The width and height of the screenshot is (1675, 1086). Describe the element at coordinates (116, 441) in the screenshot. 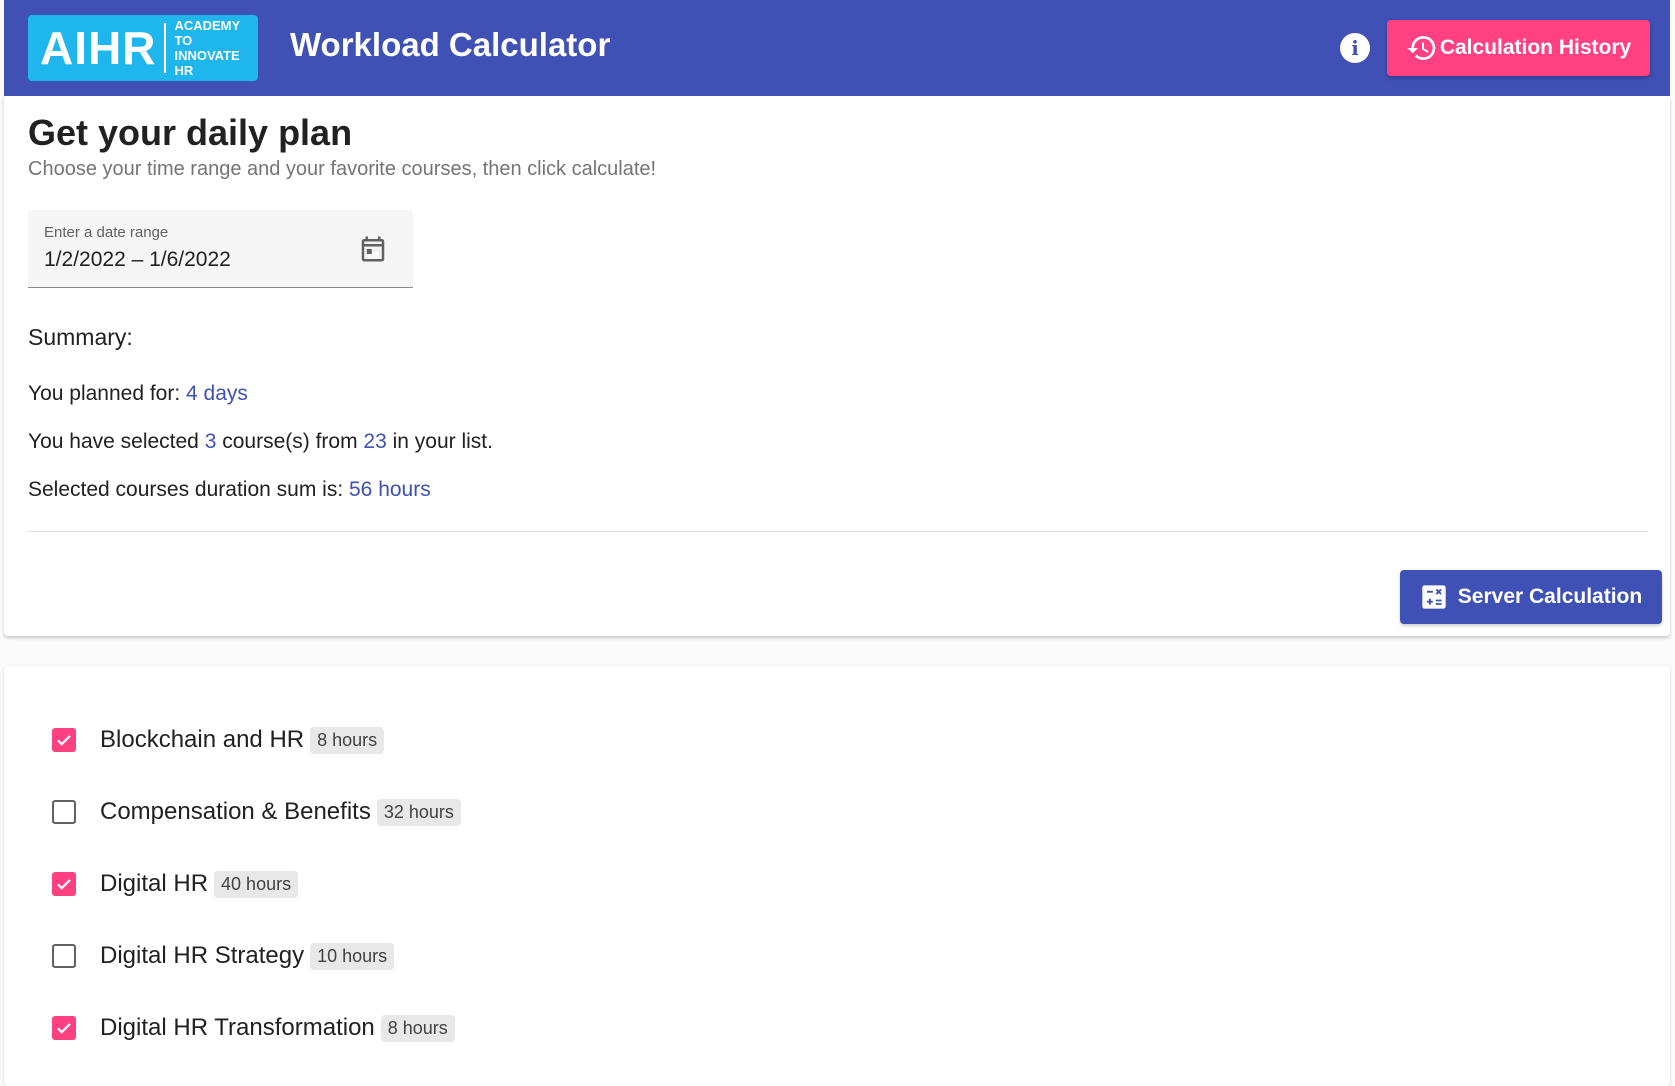

I see `selected-prefix: You have selected` at that location.